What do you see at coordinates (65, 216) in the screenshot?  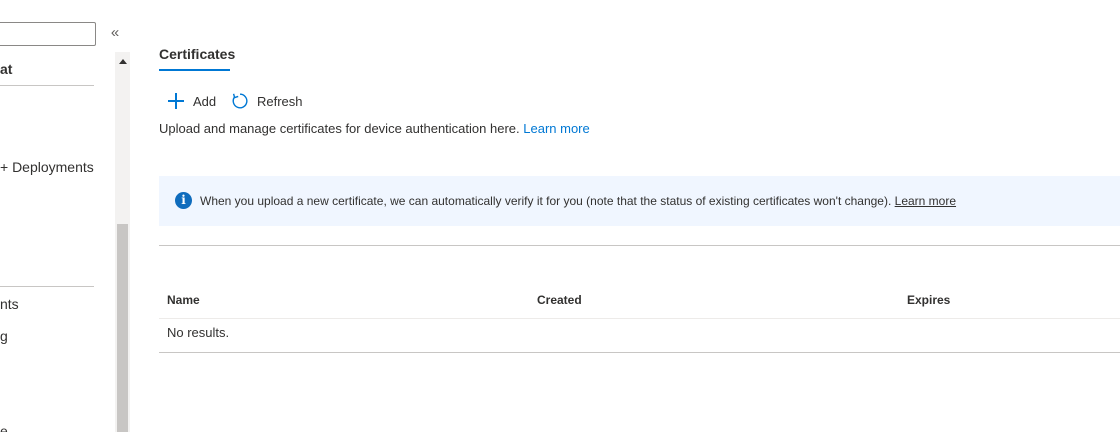 I see `left-nav: « at + Deployments nts g e` at bounding box center [65, 216].